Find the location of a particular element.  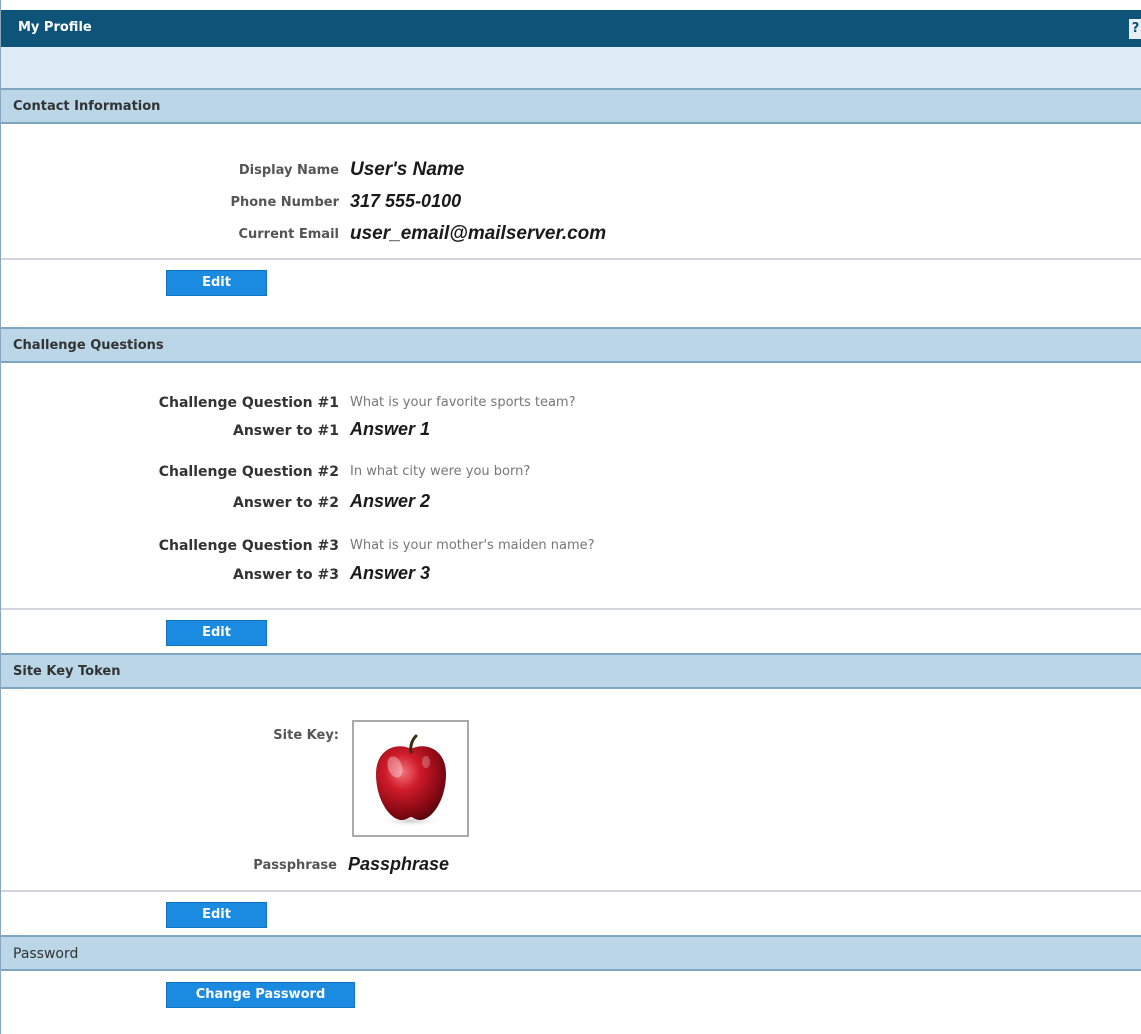

sub-header-strip is located at coordinates (571, 67).